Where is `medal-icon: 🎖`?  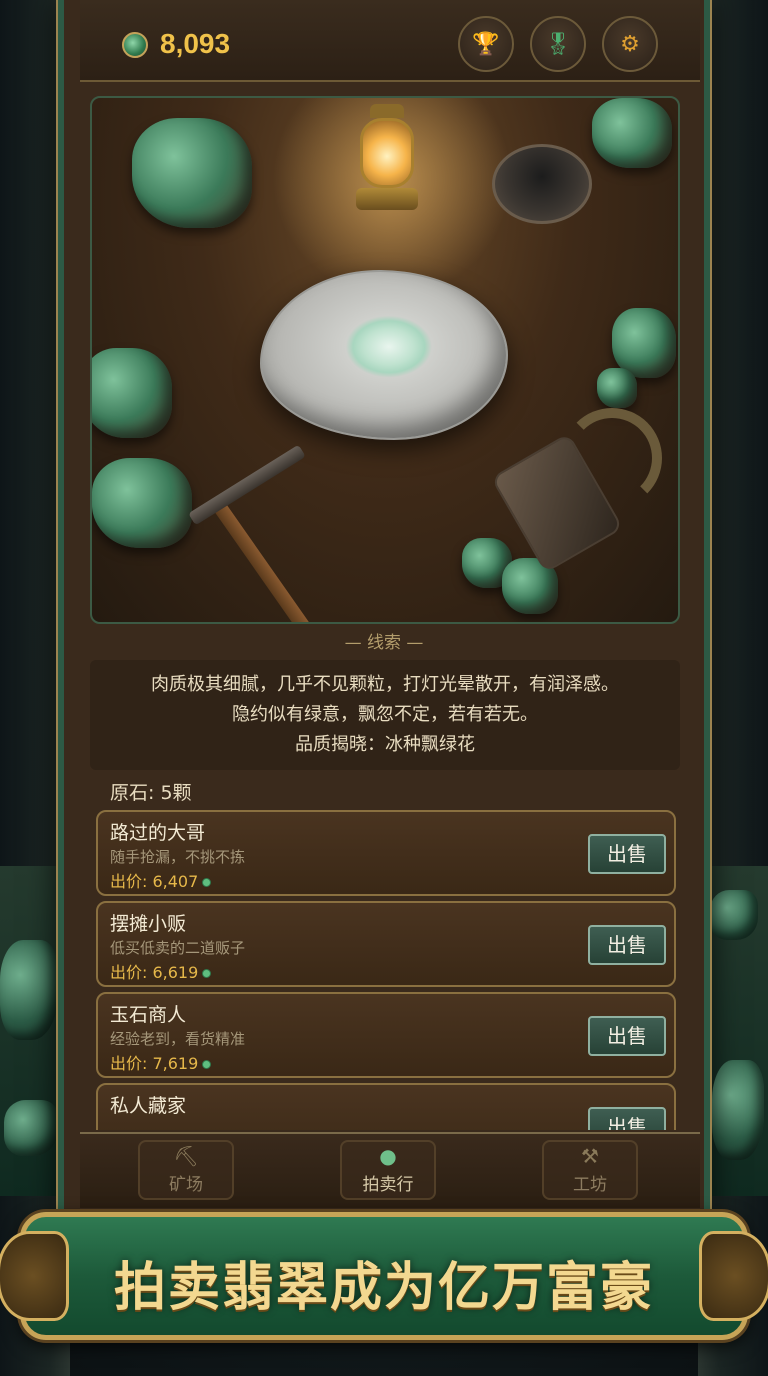 medal-icon: 🎖 is located at coordinates (558, 44).